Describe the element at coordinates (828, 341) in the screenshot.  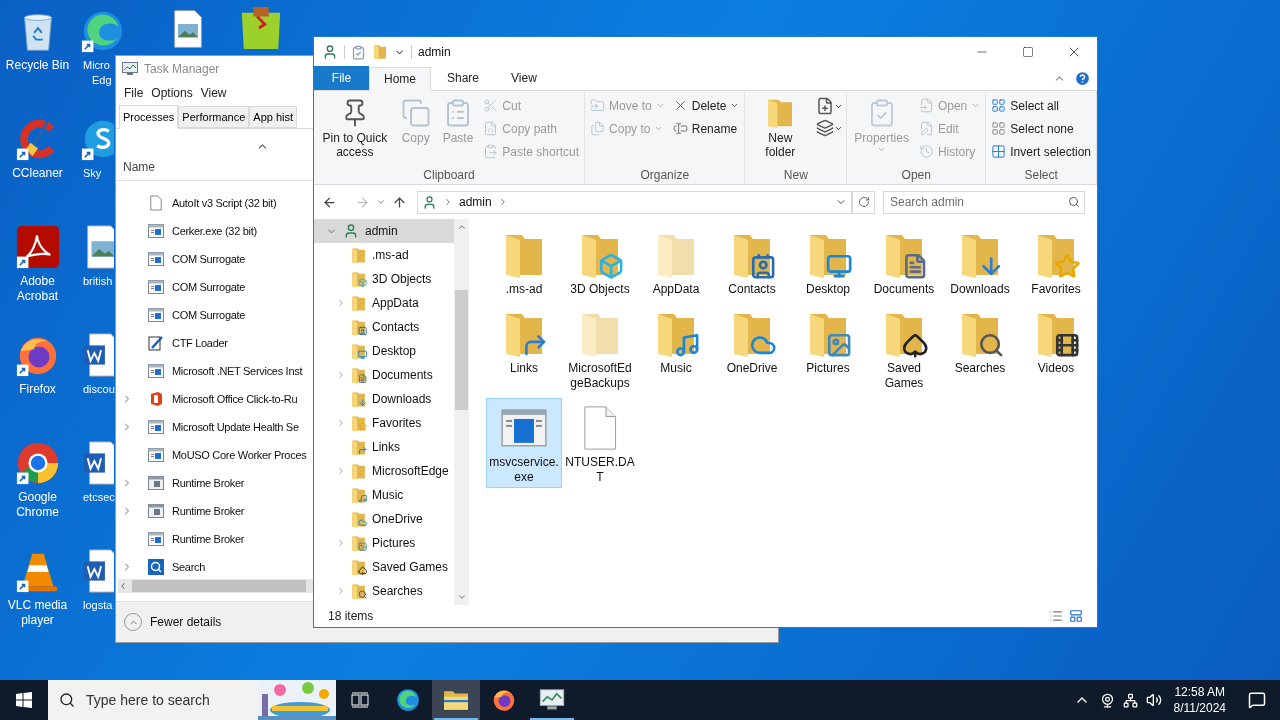
I see `file-tile: Pictures` at that location.